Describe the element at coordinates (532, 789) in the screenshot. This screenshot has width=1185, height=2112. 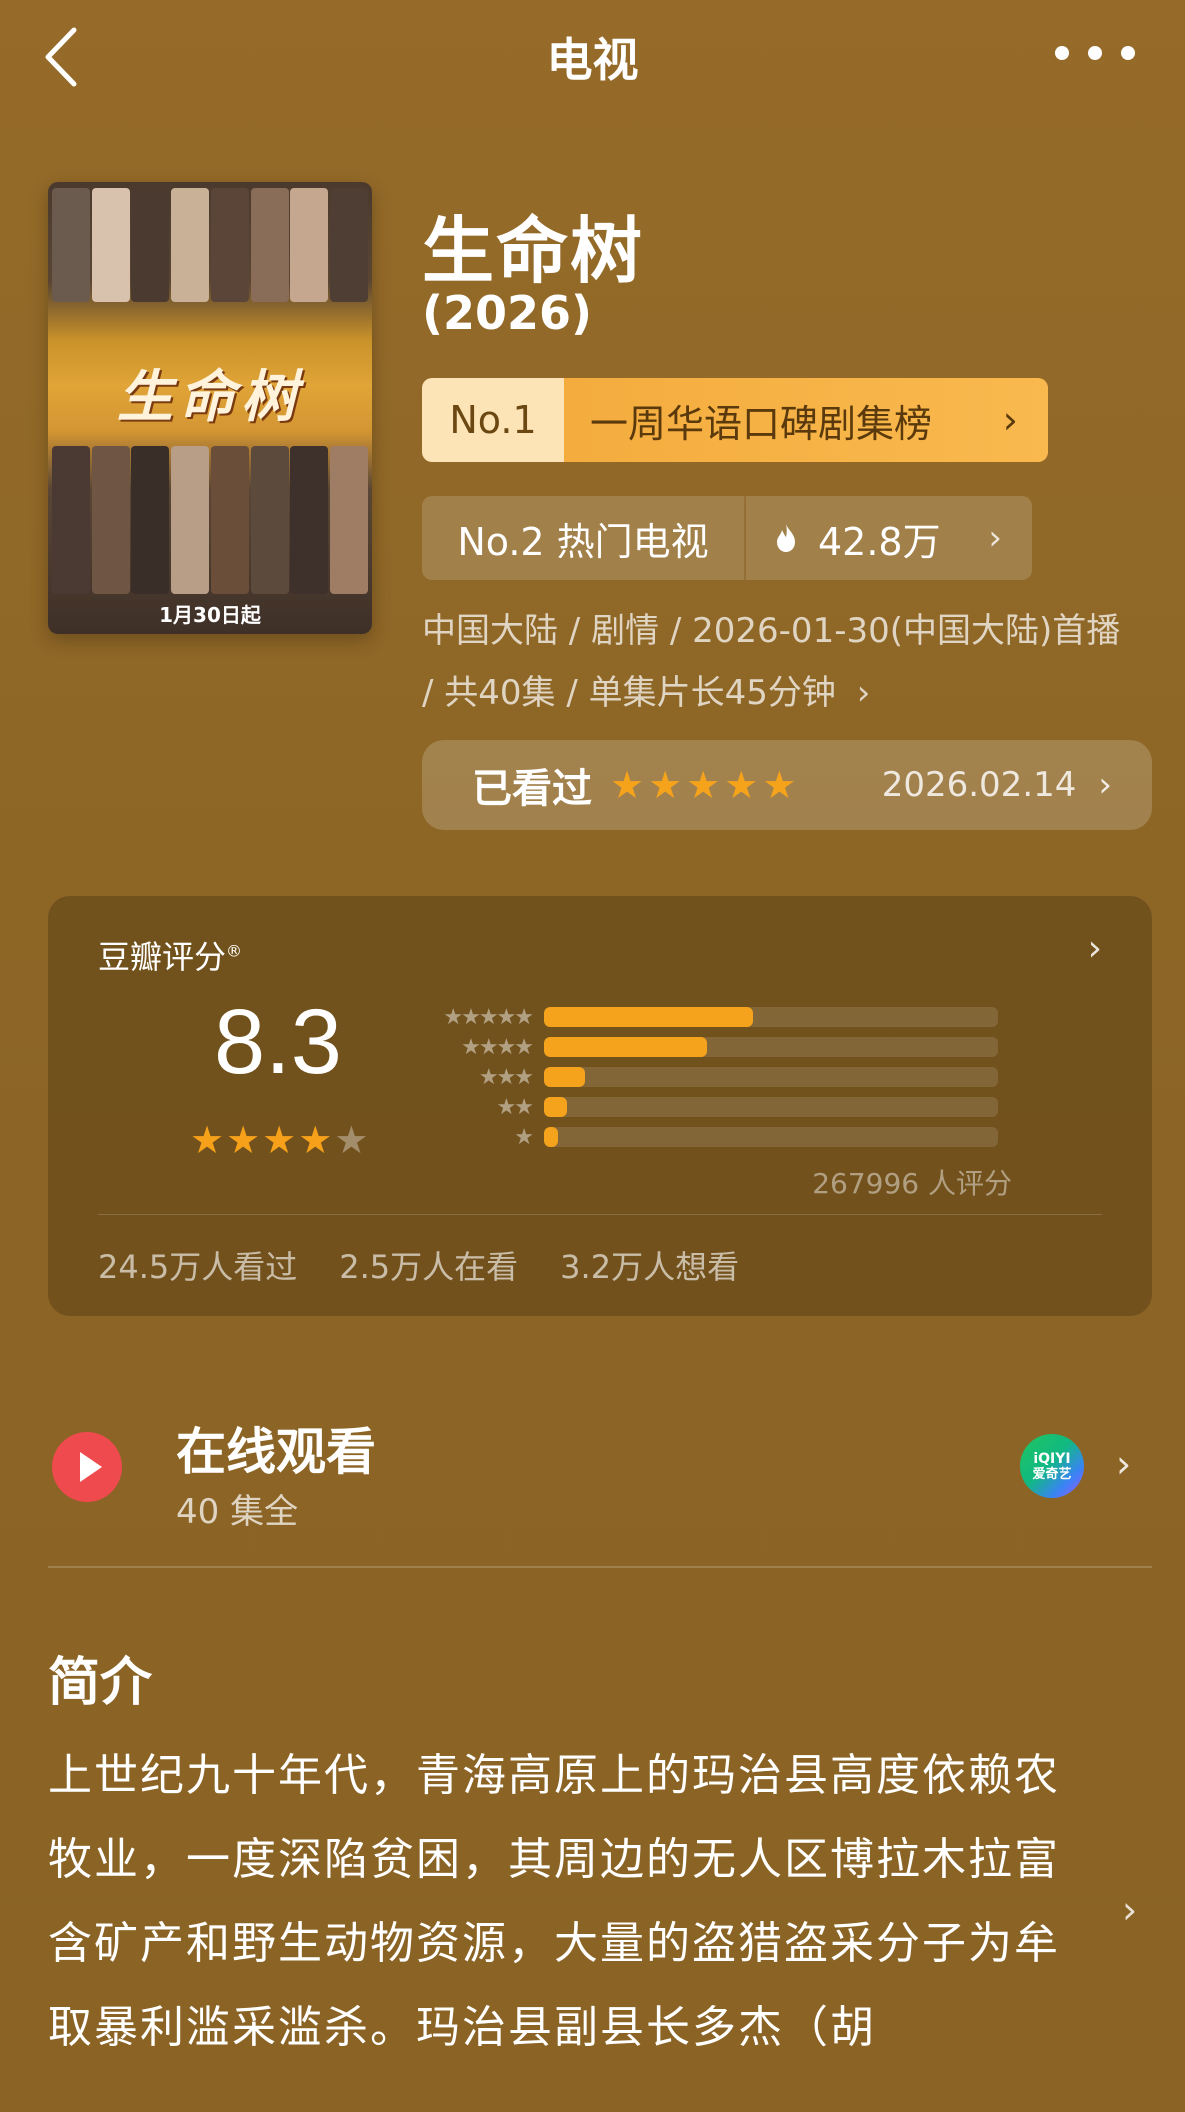
I see `watched-label: 已看过` at that location.